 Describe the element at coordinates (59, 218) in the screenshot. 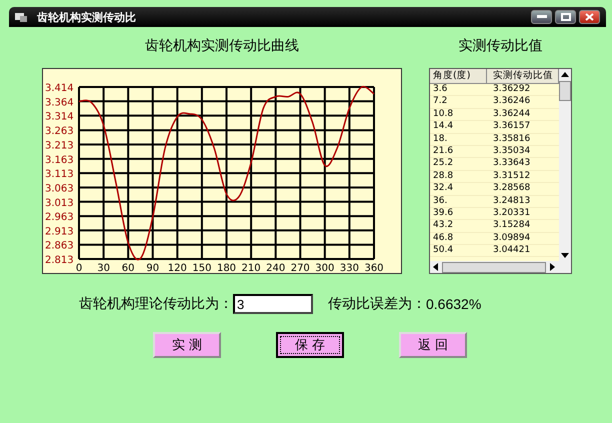

I see `y-tick-label: 2.963` at that location.